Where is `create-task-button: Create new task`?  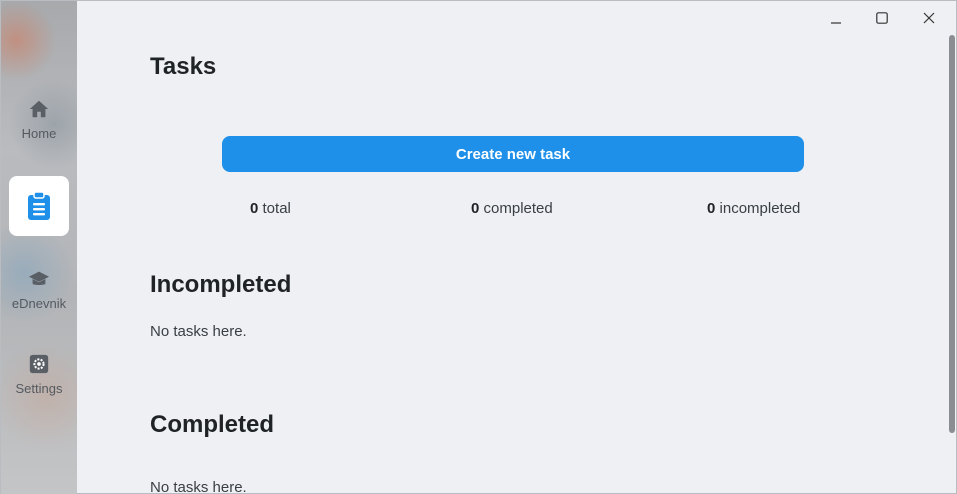
create-task-button: Create new task is located at coordinates (513, 154).